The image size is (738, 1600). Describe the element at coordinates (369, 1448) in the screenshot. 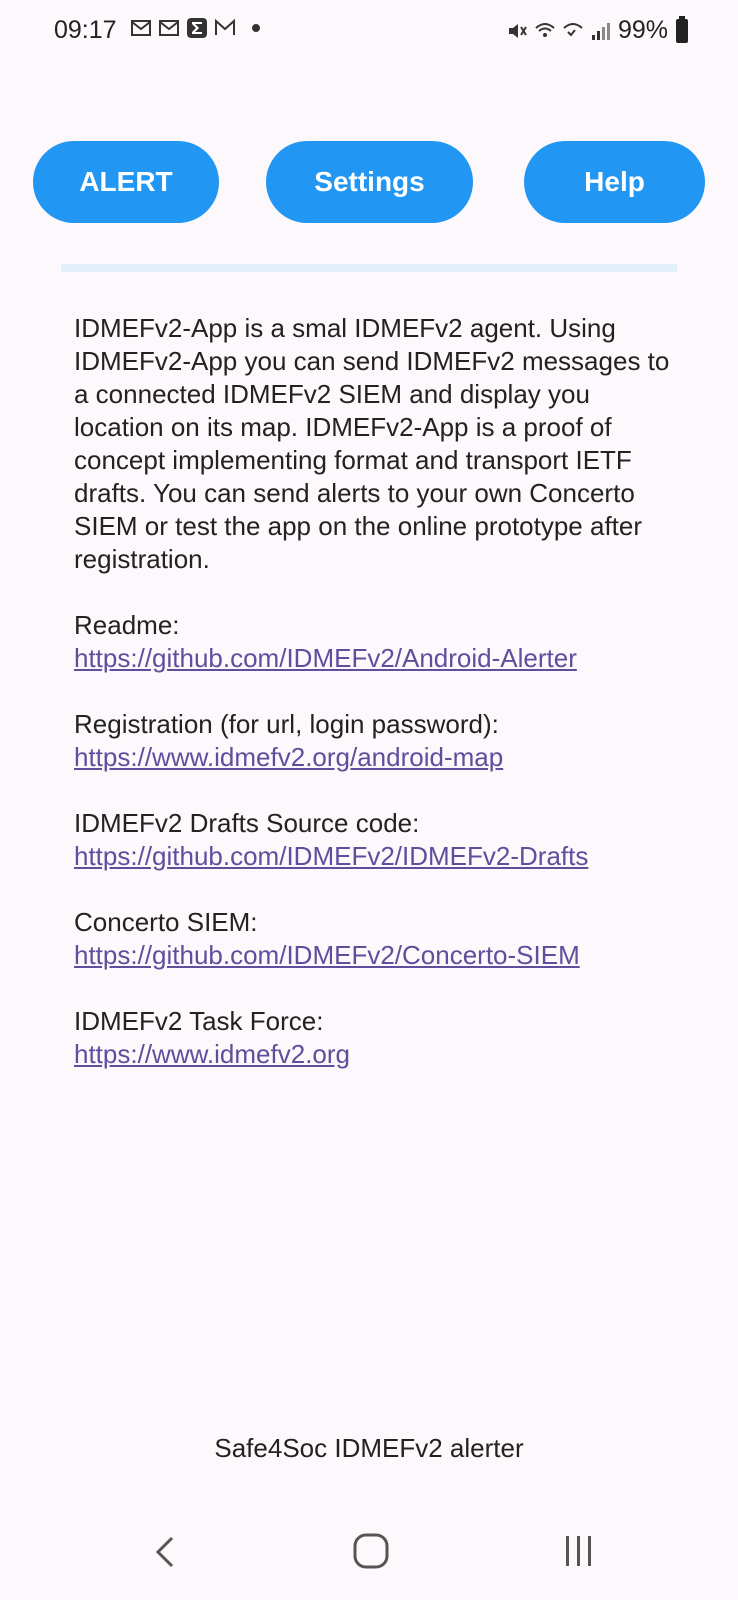

I see `footer-text: Safe4Soc IDMEFv2 alerter` at that location.